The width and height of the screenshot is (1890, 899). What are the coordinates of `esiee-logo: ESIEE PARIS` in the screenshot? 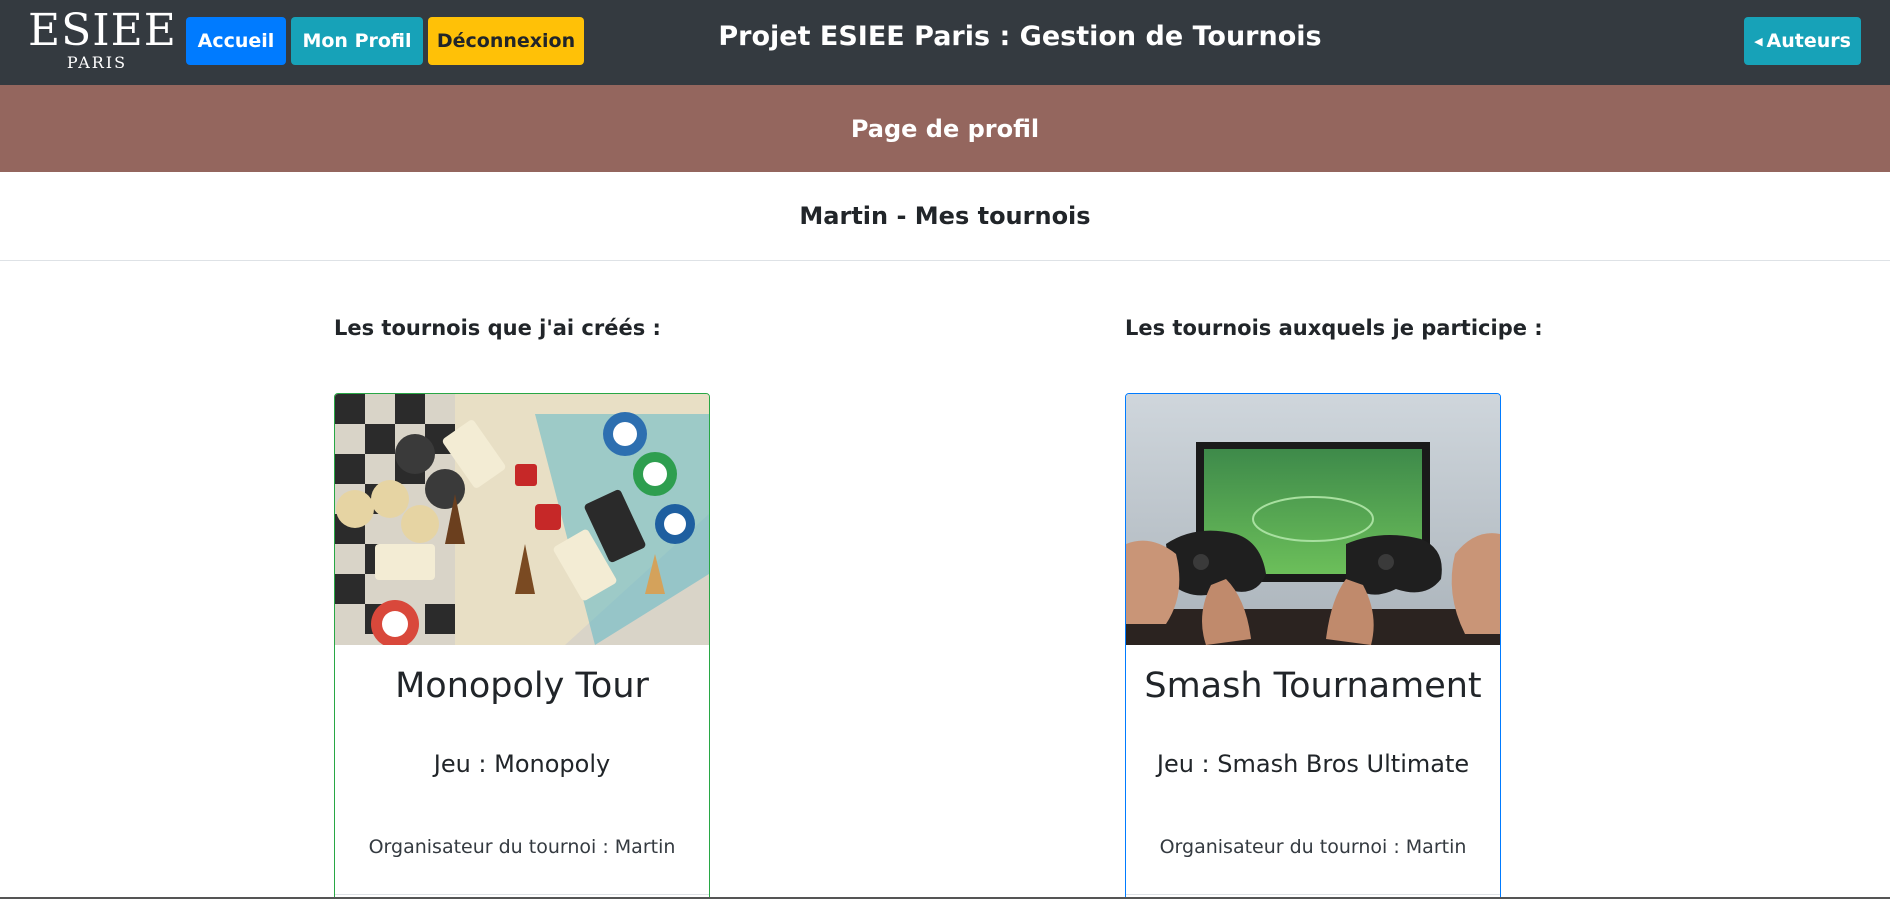 It's located at (102, 40).